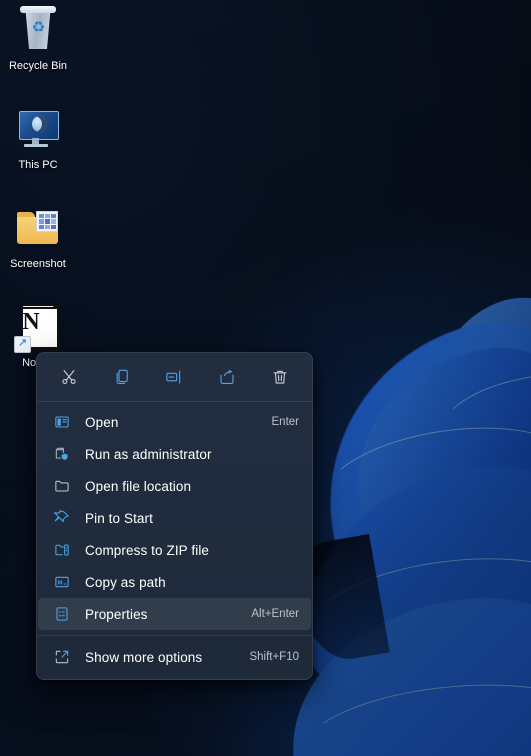 This screenshot has height=756, width=531. I want to click on rename-button, so click(174, 377).